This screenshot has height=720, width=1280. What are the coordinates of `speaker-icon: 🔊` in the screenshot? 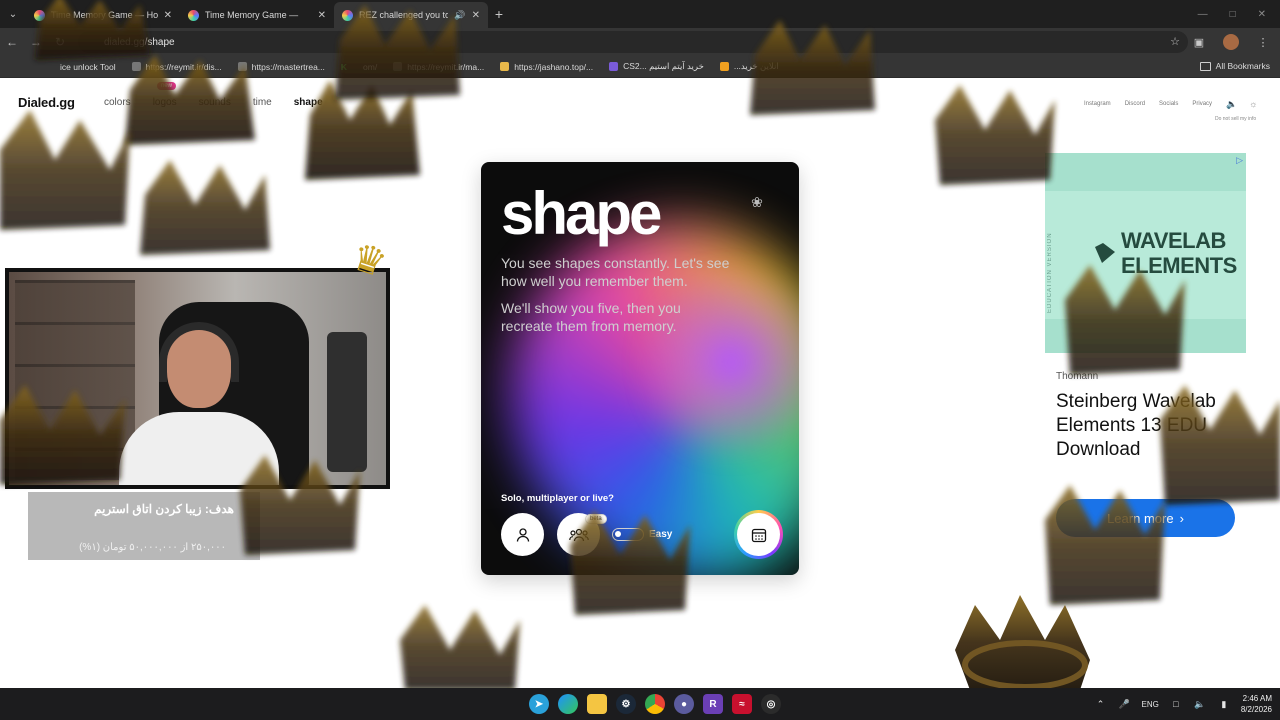 It's located at (459, 15).